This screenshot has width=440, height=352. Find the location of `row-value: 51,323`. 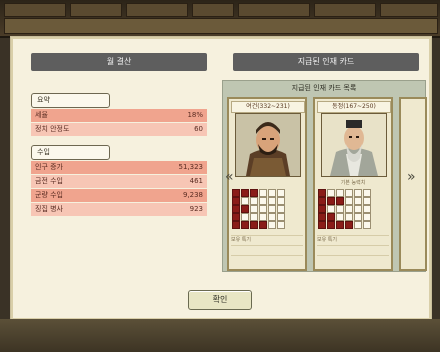

row-value: 51,323 is located at coordinates (191, 167).